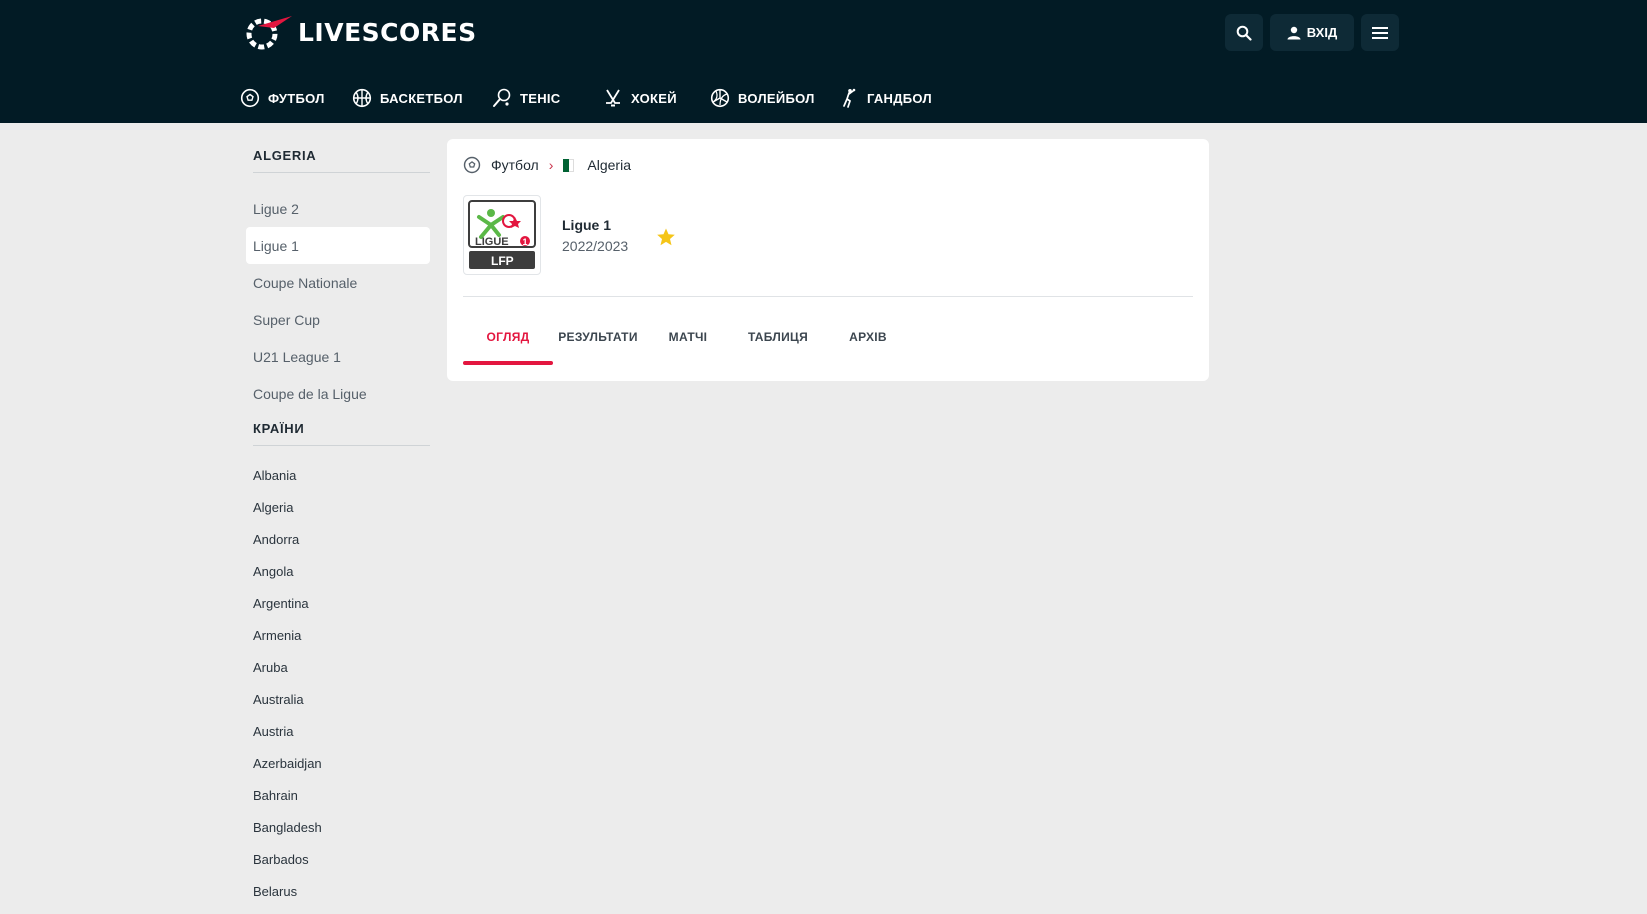 The width and height of the screenshot is (1647, 914). What do you see at coordinates (492, 242) in the screenshot?
I see `logo-lettering: LIGUE` at bounding box center [492, 242].